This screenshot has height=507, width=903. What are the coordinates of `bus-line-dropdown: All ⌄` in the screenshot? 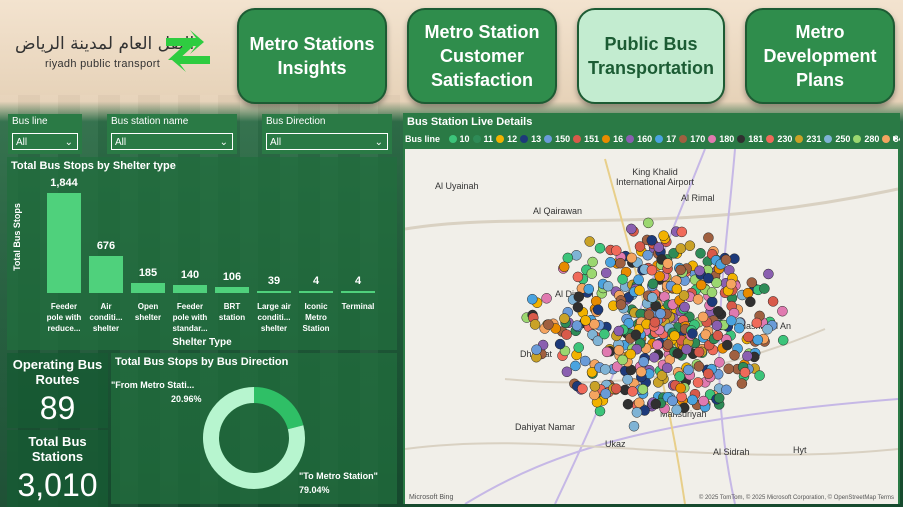 It's located at (45, 141).